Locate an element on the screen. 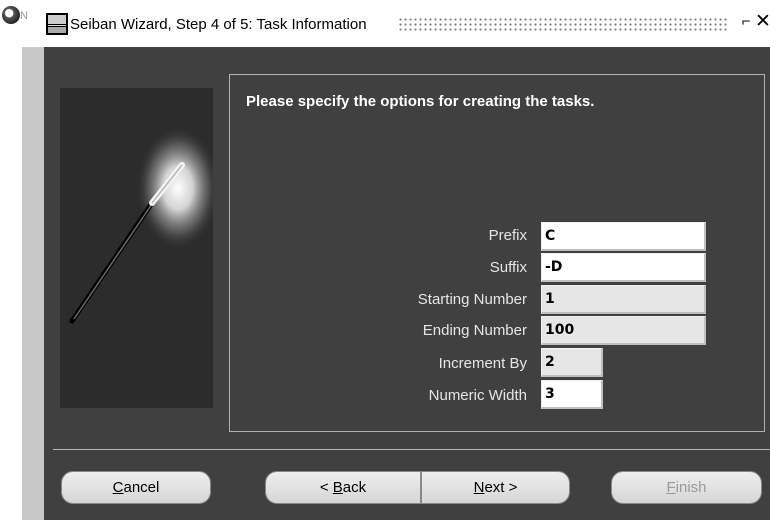 This screenshot has height=520, width=770. increment-by-label: Increment By is located at coordinates (482, 363).